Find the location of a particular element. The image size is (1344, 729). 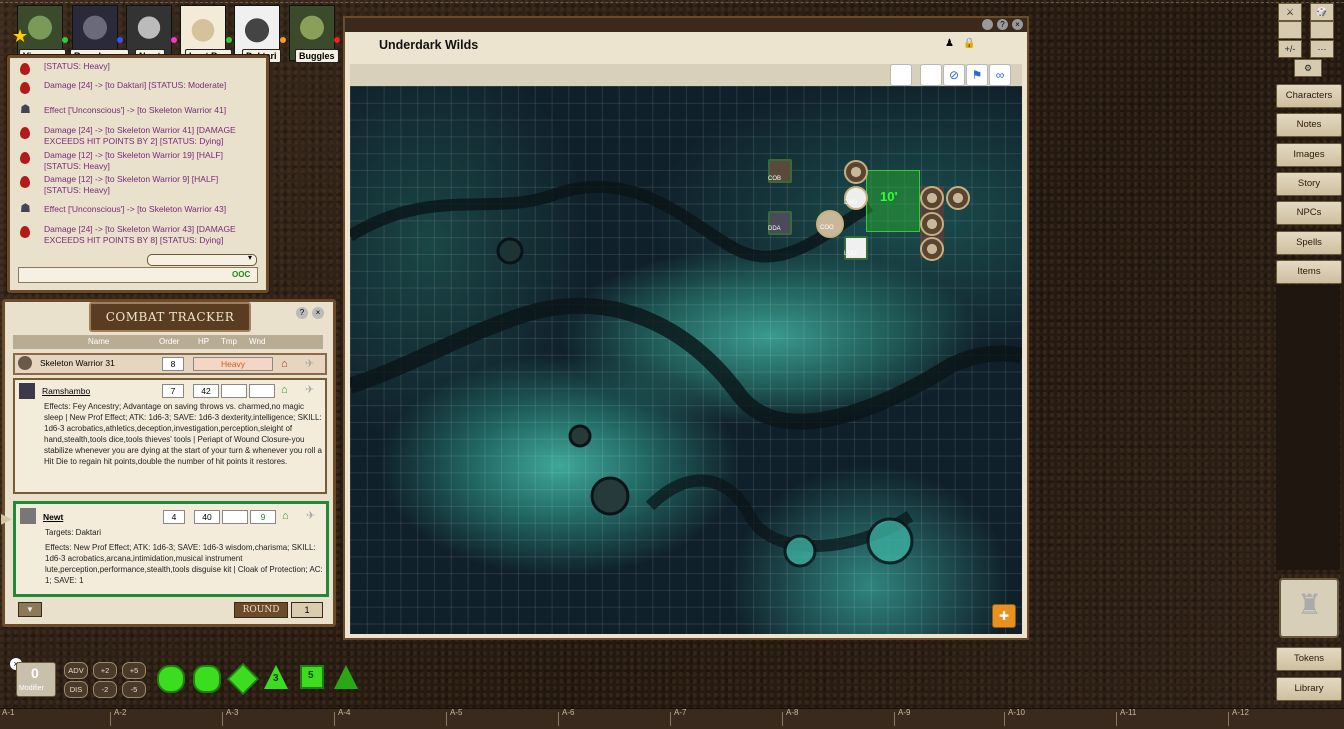

chat-mode-select: ▾ is located at coordinates (202, 259).